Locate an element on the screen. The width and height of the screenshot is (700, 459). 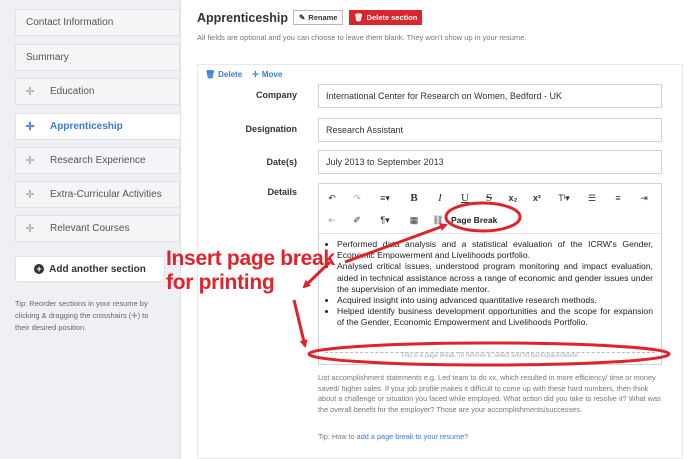
plus-circle-icon: + is located at coordinates (39, 269).